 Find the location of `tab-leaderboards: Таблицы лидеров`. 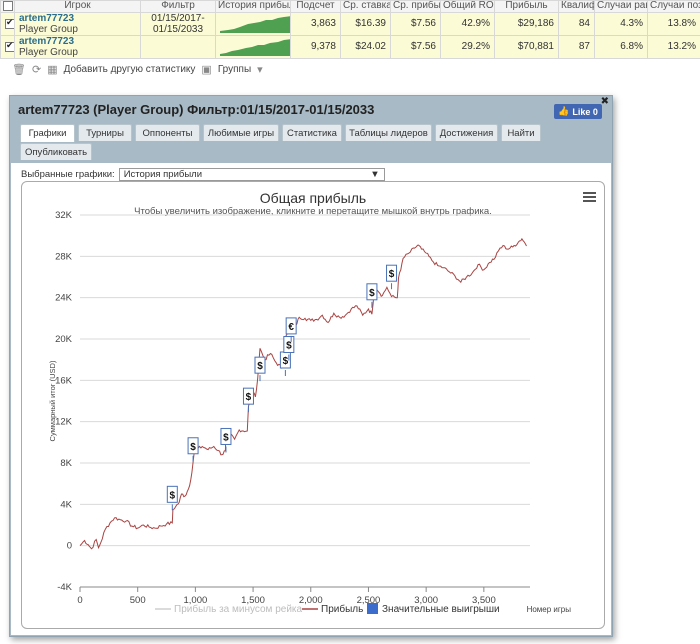

tab-leaderboards: Таблицы лидеров is located at coordinates (388, 132).